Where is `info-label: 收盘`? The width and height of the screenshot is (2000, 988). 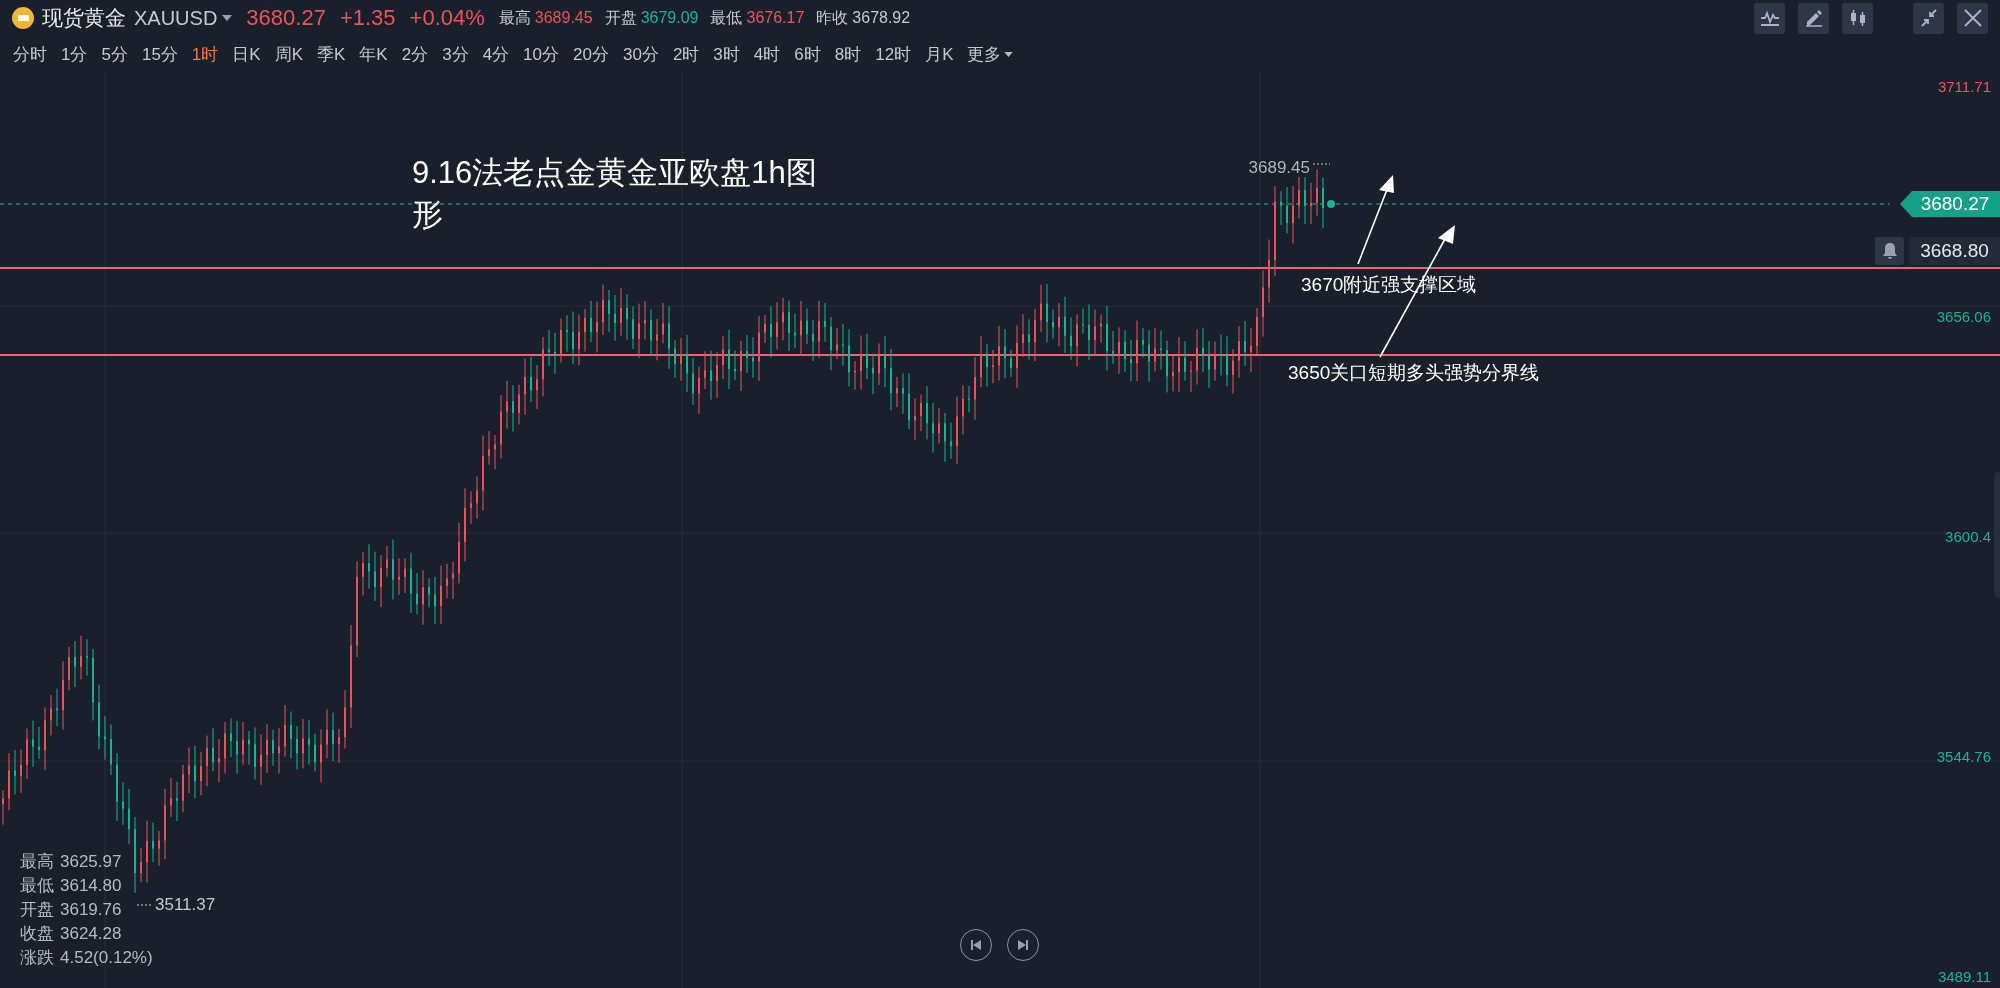 info-label: 收盘 is located at coordinates (37, 933).